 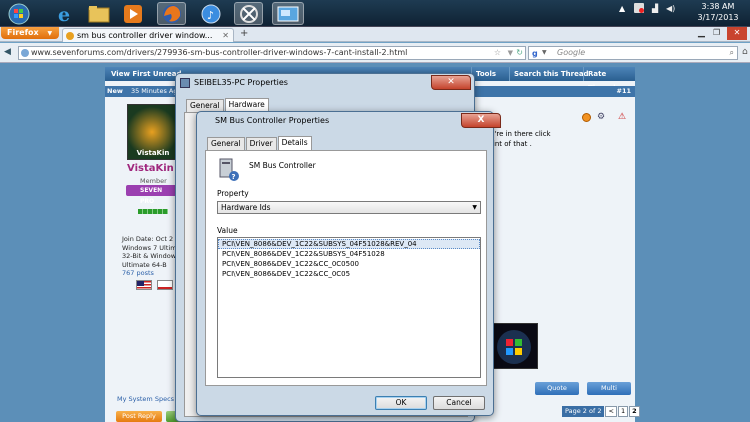 I want to click on new-tab-button: +, so click(x=244, y=33).